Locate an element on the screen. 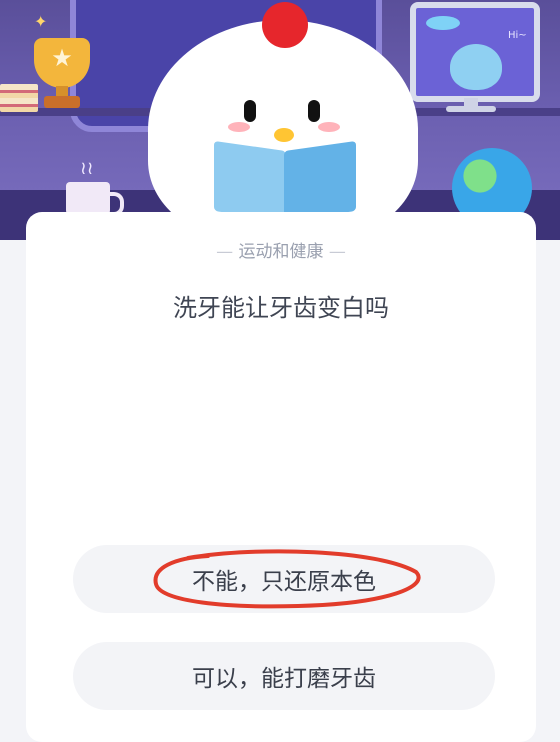 The image size is (560, 742). ufo-icon is located at coordinates (443, 23).